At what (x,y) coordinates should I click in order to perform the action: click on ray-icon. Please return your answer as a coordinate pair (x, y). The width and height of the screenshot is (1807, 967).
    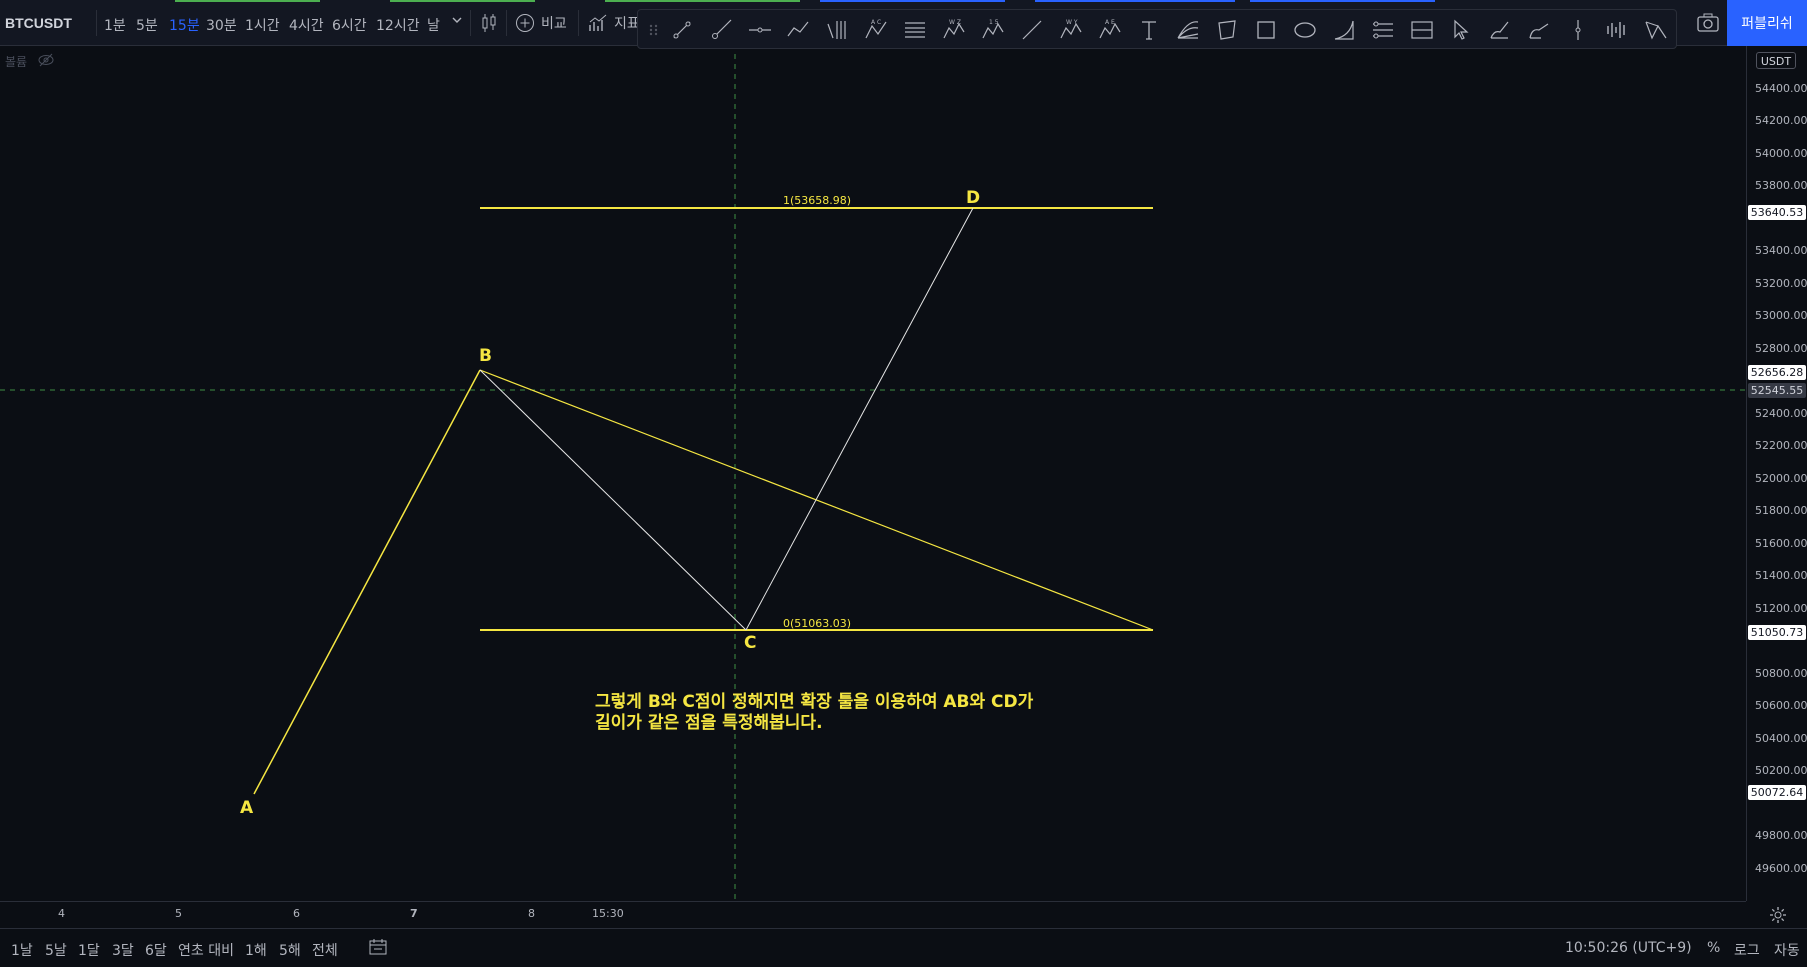
    Looking at the image, I should click on (721, 30).